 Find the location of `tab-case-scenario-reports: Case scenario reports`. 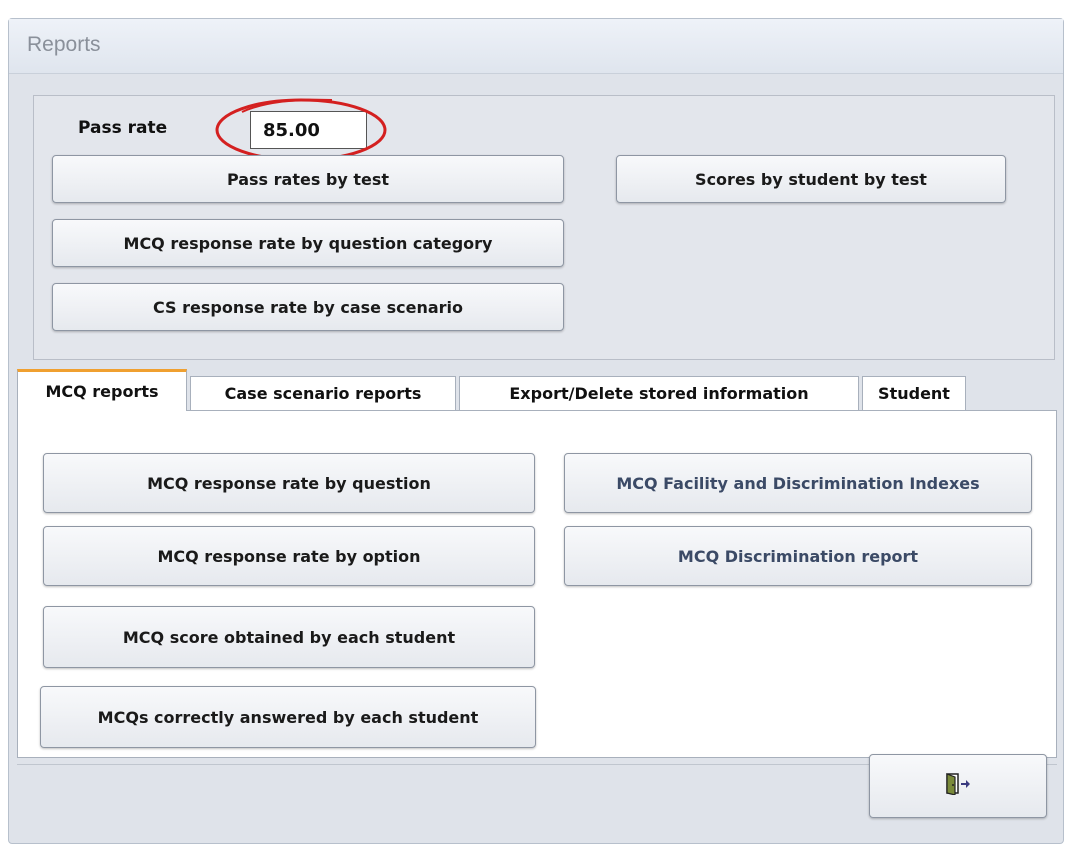

tab-case-scenario-reports: Case scenario reports is located at coordinates (323, 393).